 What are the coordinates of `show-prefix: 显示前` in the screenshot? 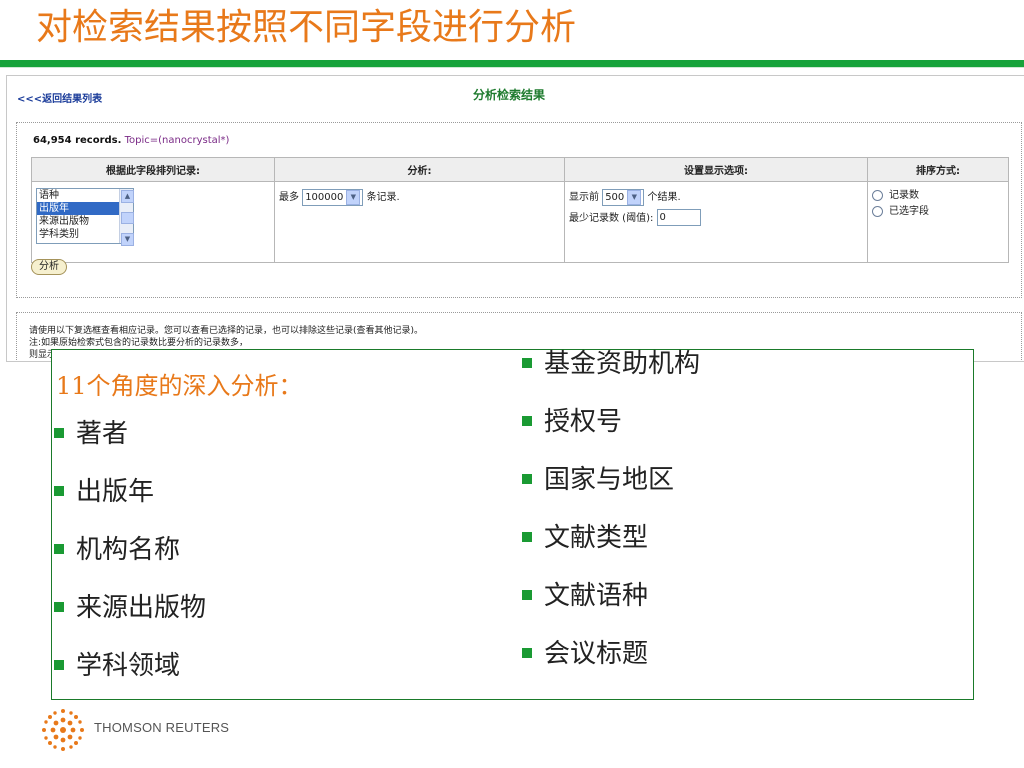 It's located at (584, 197).